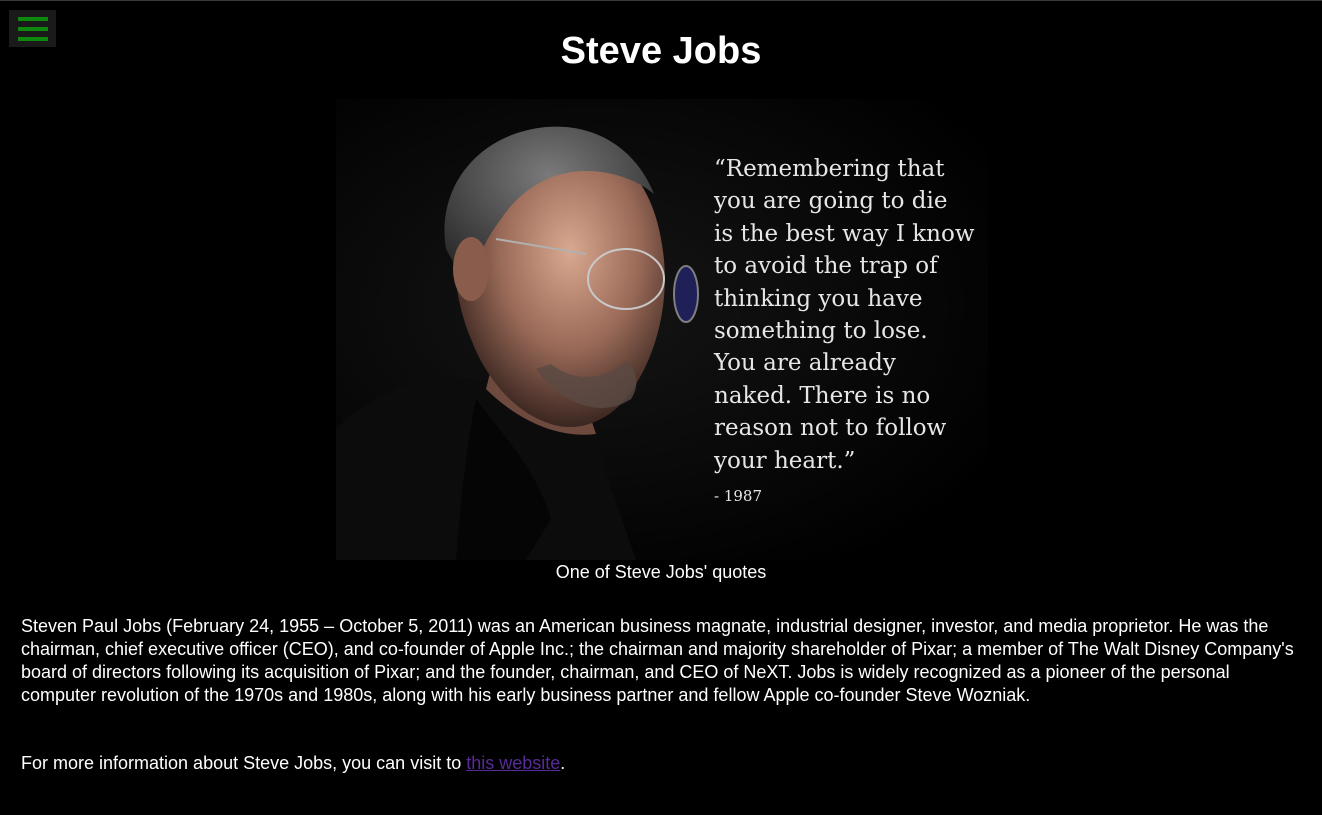  I want to click on quote-line: “Remembering that, so click(829, 169).